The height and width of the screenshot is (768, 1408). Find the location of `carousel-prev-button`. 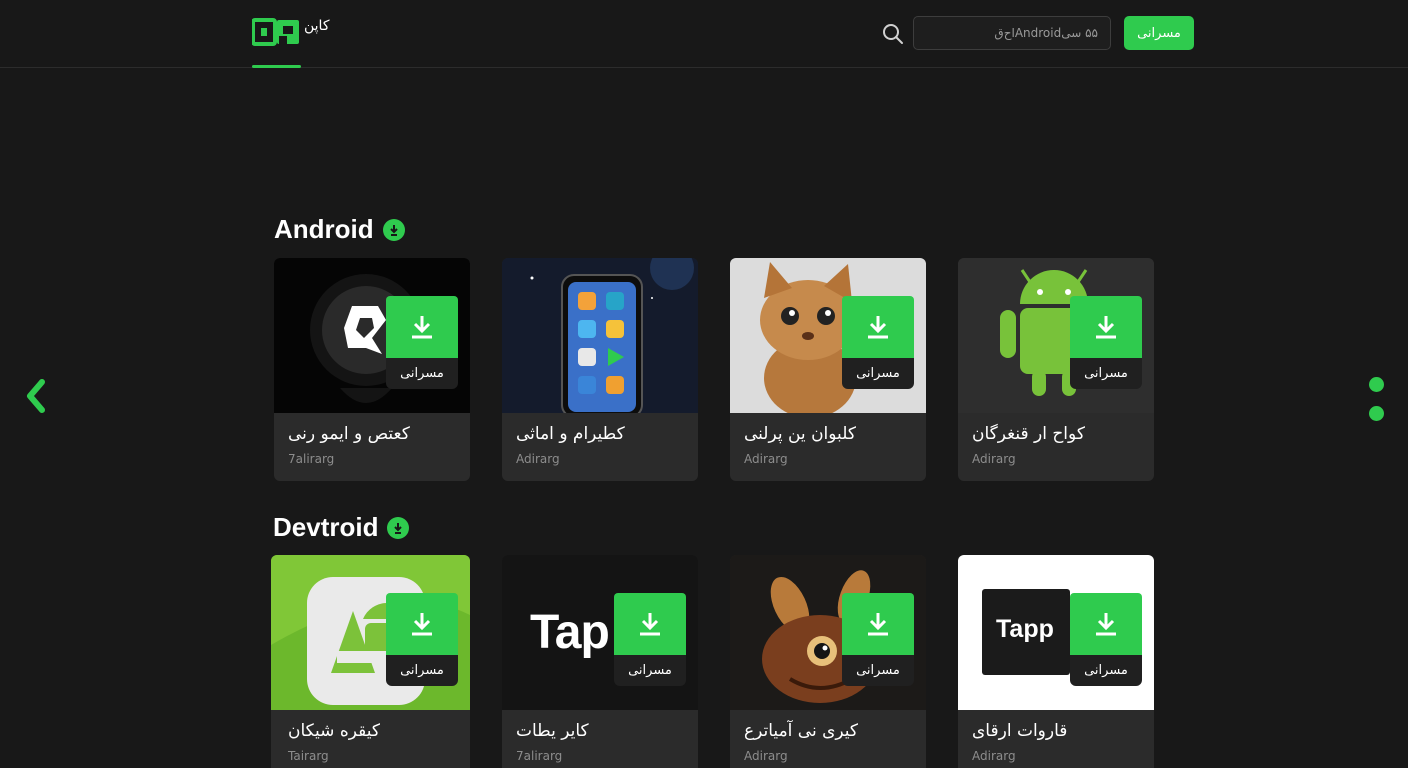

carousel-prev-button is located at coordinates (36, 396).